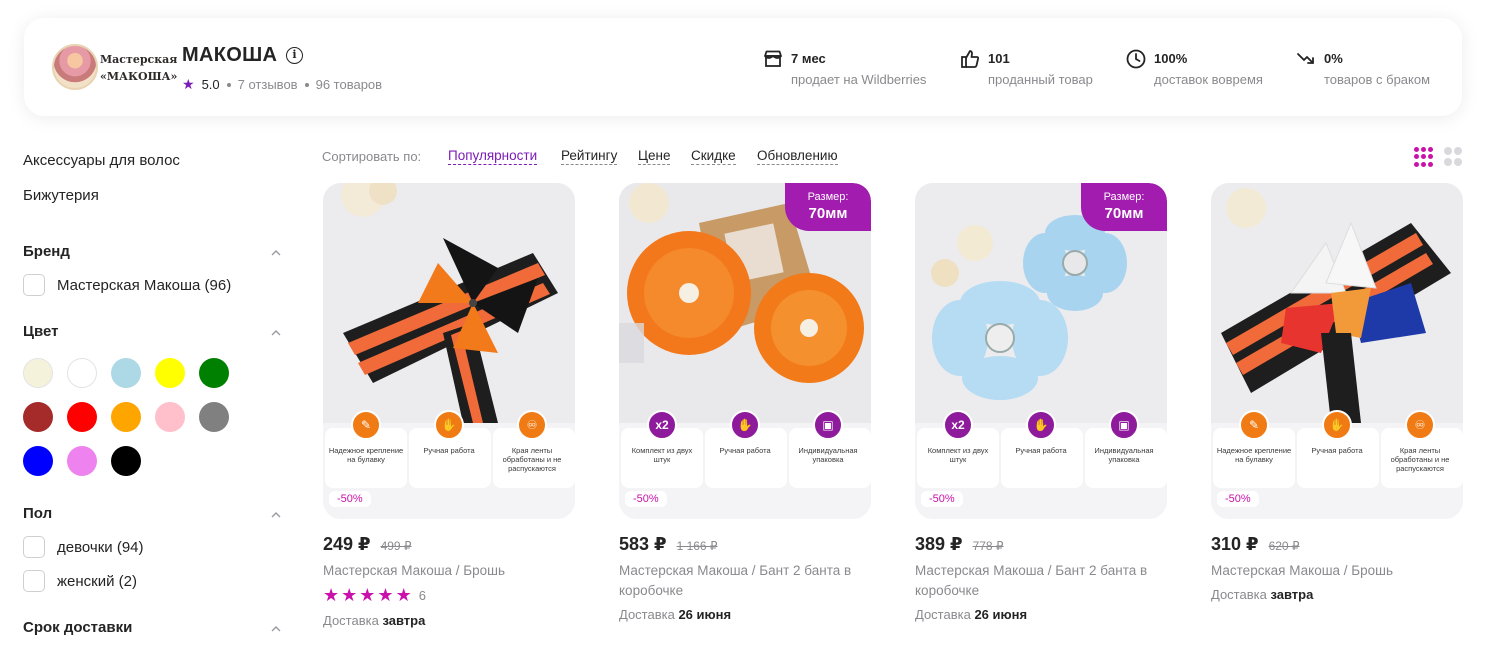 This screenshot has height=646, width=1503. I want to click on size-label: Размер:, so click(1124, 197).